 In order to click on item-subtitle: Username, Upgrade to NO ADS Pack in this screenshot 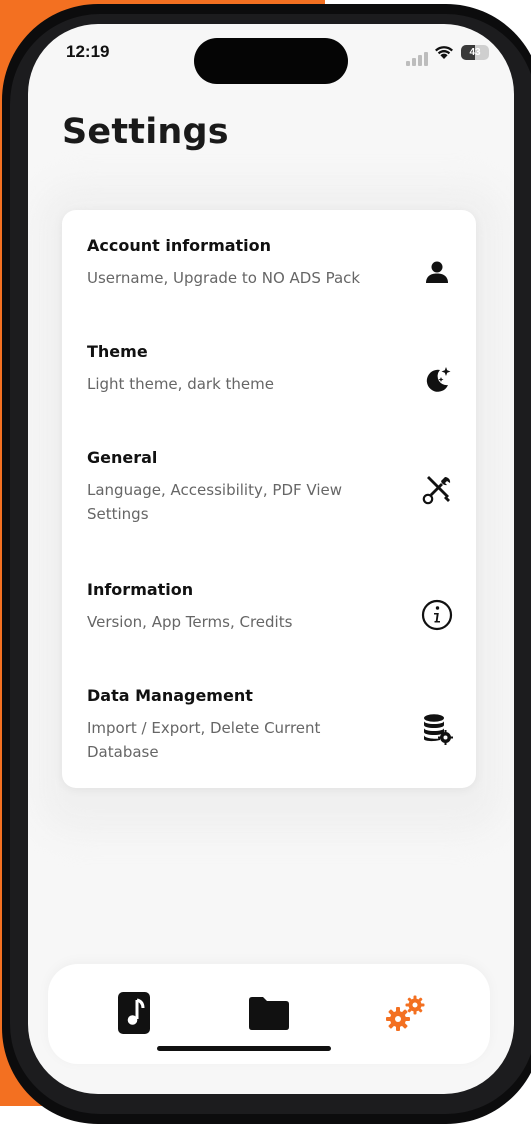, I will do `click(224, 278)`.